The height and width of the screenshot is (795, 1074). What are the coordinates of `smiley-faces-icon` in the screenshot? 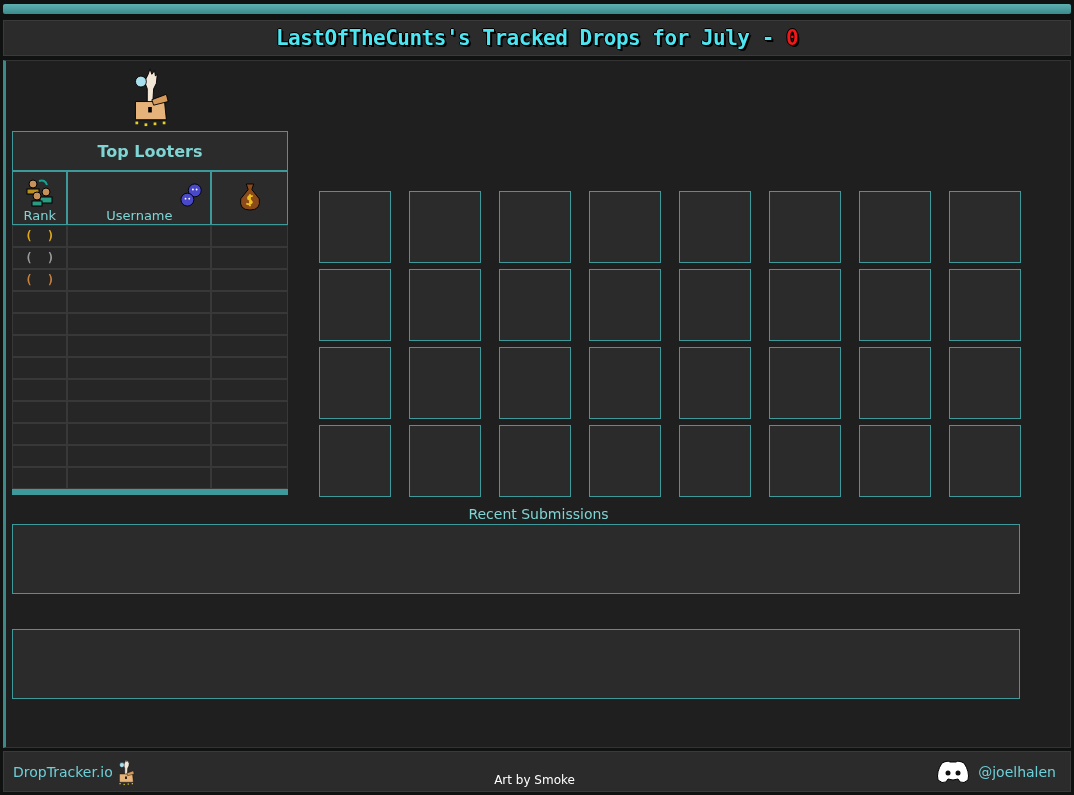 It's located at (192, 195).